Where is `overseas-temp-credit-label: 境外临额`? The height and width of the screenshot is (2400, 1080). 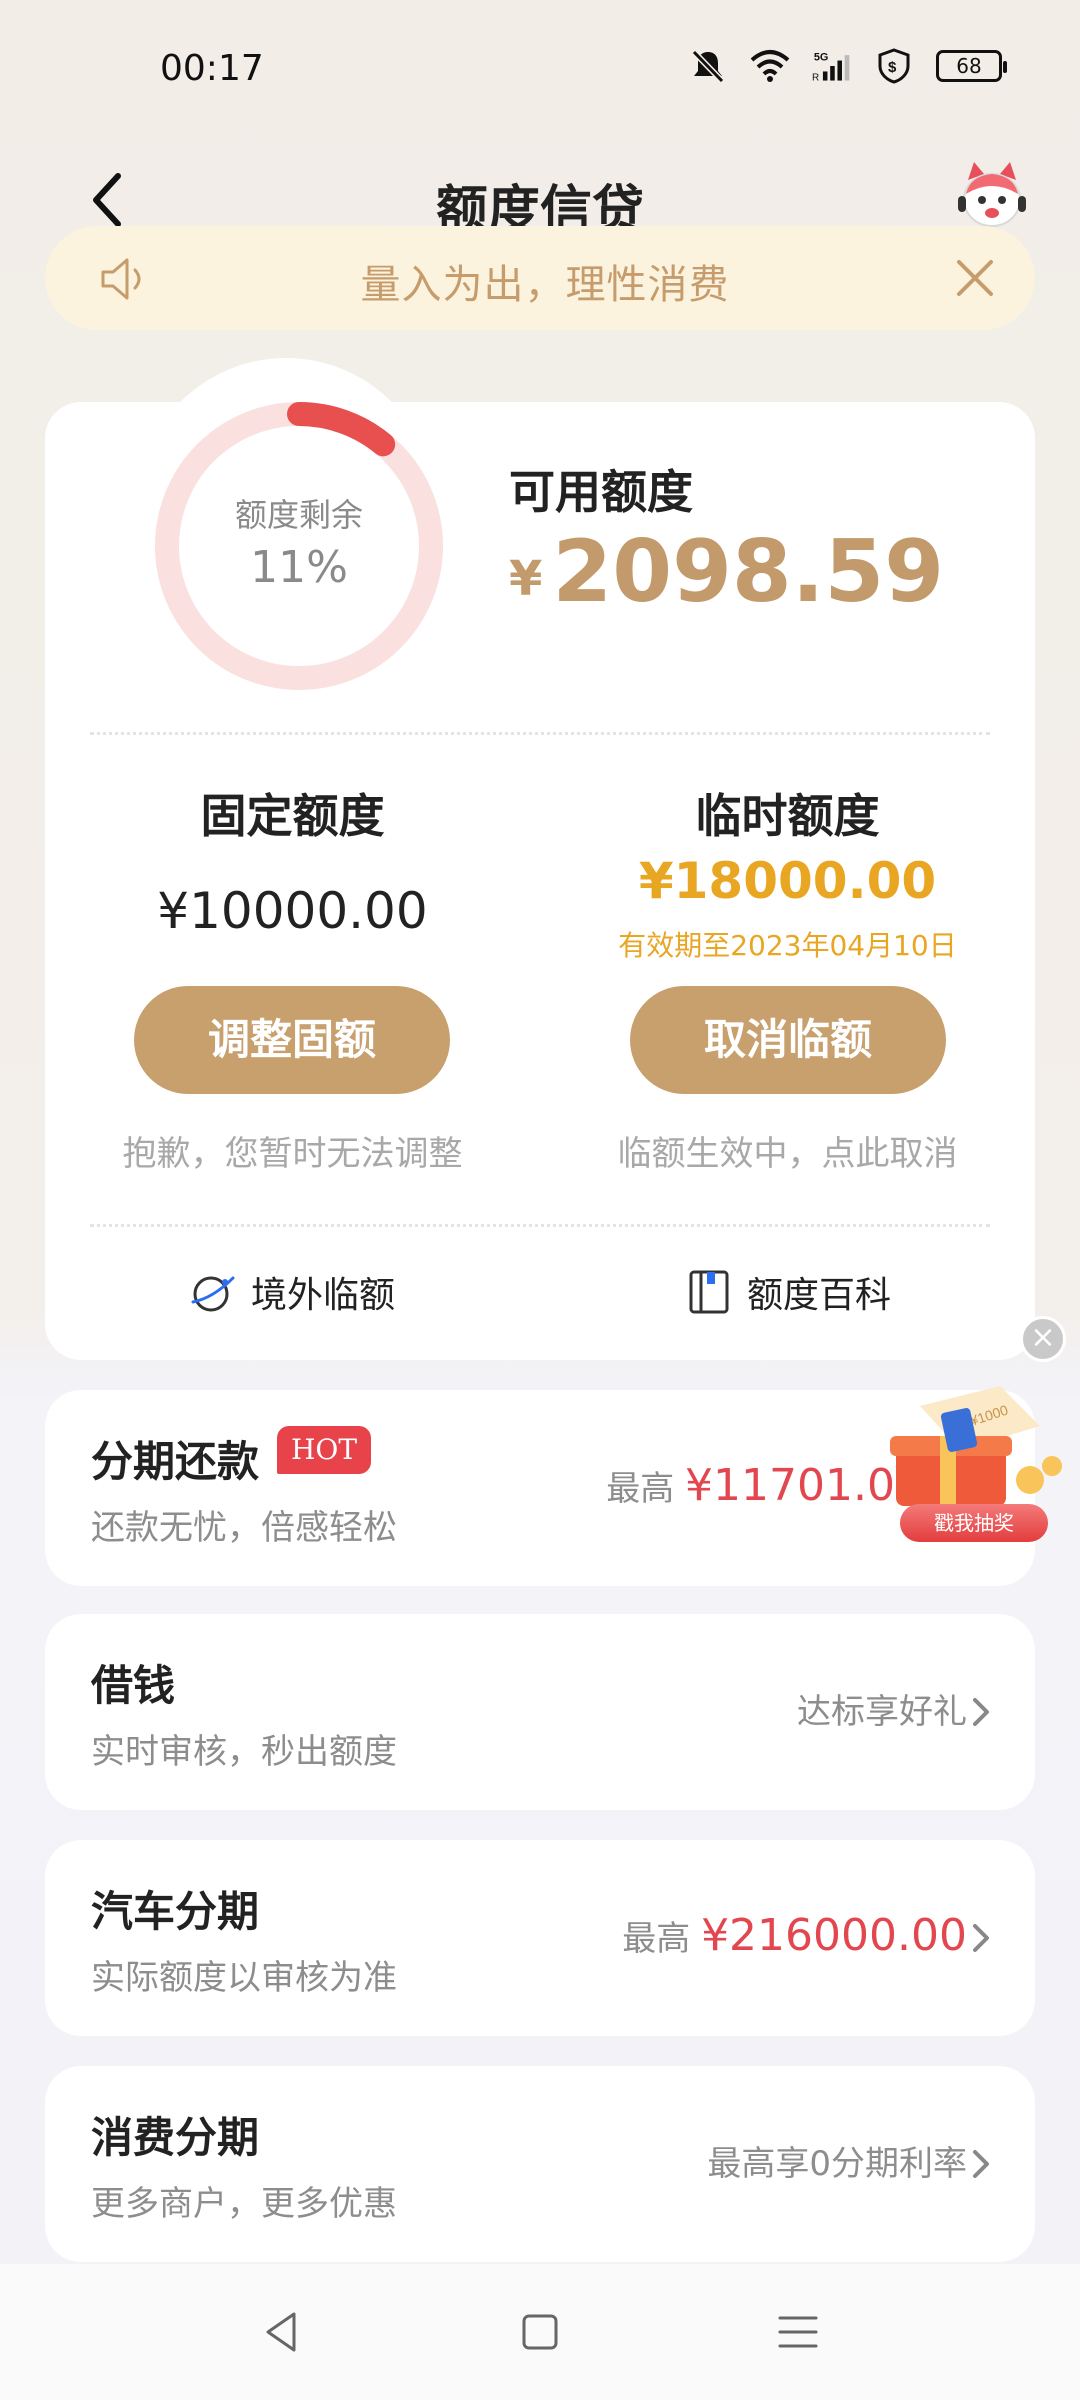 overseas-temp-credit-label: 境外临额 is located at coordinates (323, 1295).